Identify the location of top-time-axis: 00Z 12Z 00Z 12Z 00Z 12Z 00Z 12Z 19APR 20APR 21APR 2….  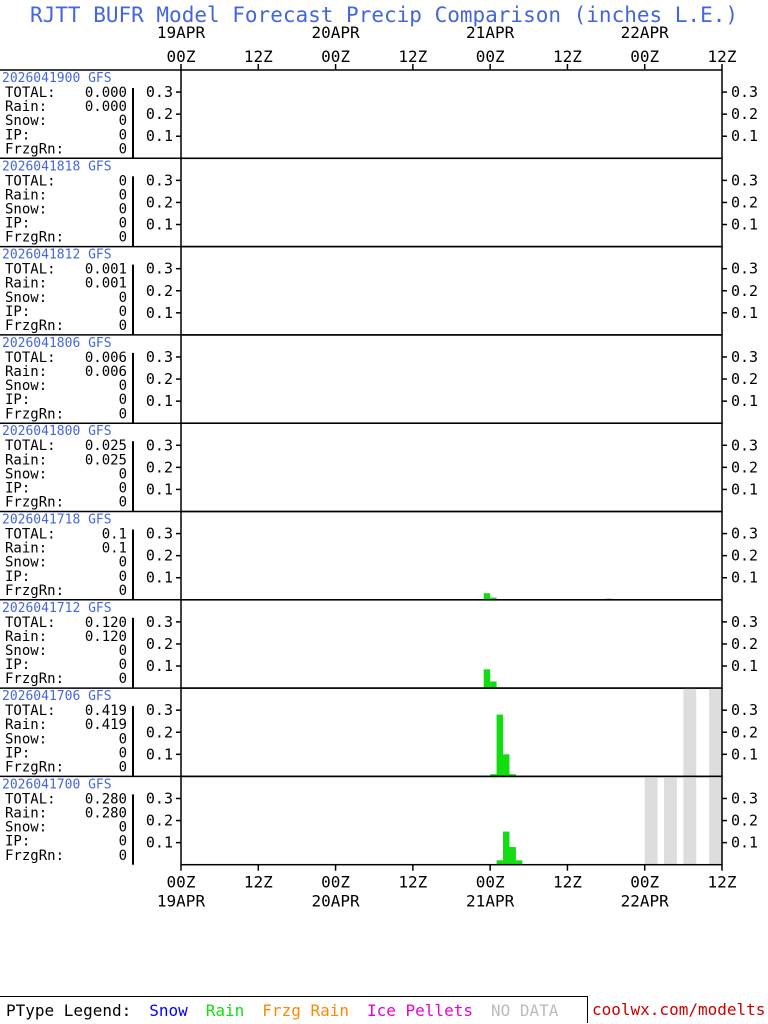
(447, 46).